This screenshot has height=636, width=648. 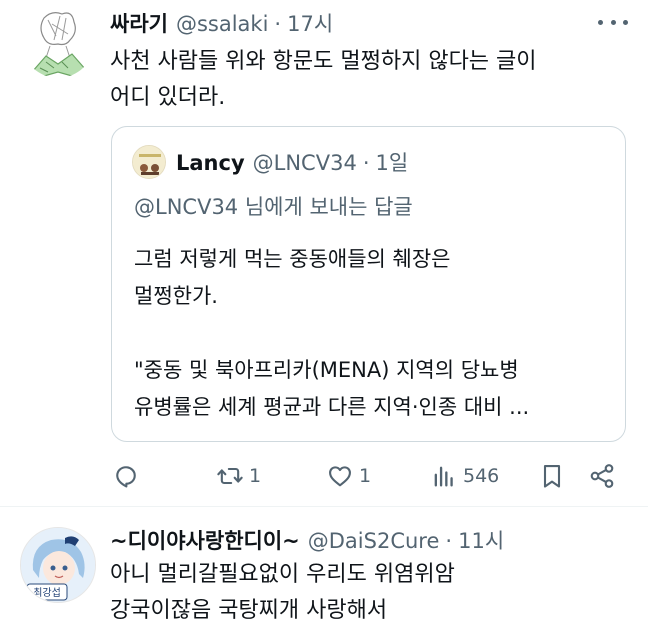 I want to click on retweet-button: 1, so click(x=238, y=476).